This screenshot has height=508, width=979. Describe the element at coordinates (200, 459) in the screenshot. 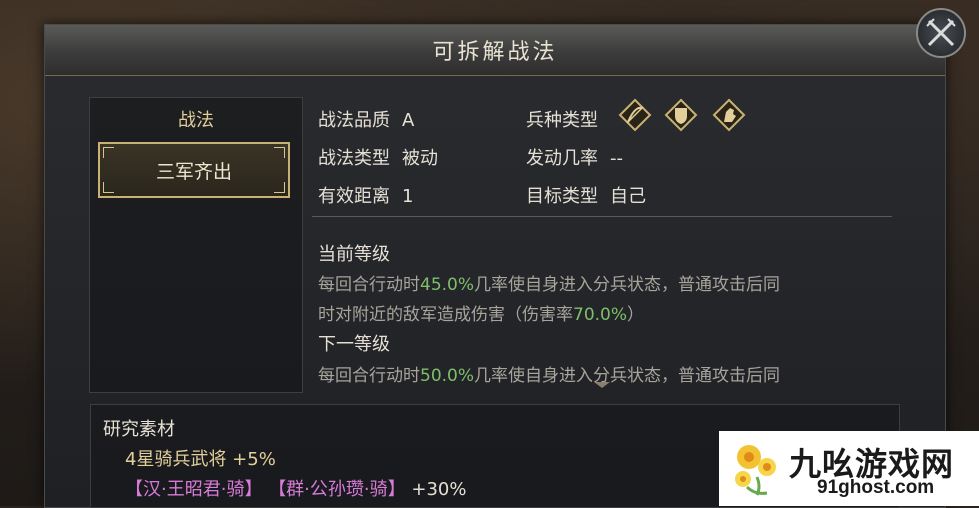

I see `research-line1: 4星骑兵武将 +5%` at that location.